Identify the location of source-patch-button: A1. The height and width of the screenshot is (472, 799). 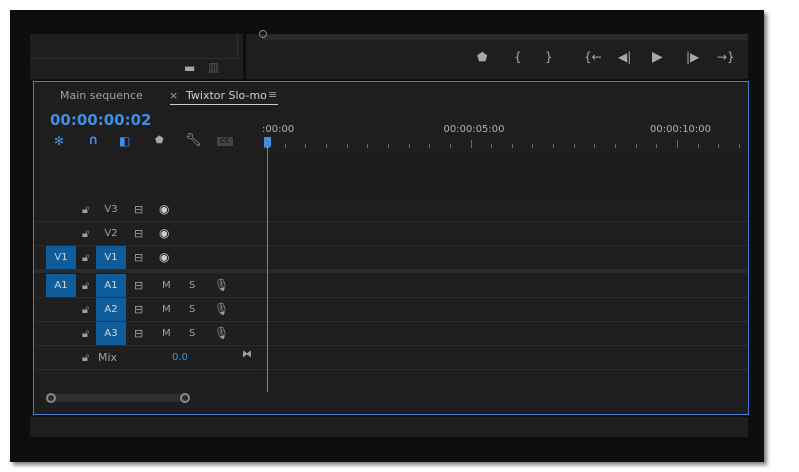
(61, 285).